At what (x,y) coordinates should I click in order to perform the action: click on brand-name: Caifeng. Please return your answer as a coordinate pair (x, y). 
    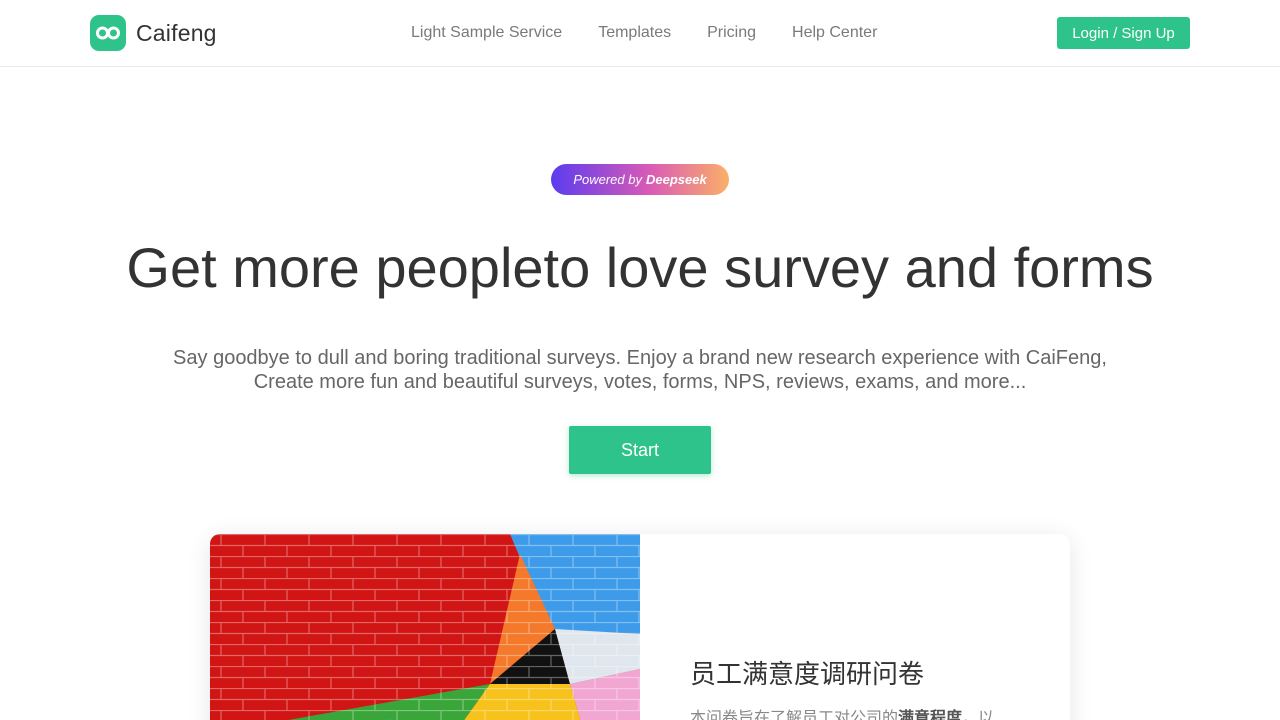
    Looking at the image, I should click on (176, 32).